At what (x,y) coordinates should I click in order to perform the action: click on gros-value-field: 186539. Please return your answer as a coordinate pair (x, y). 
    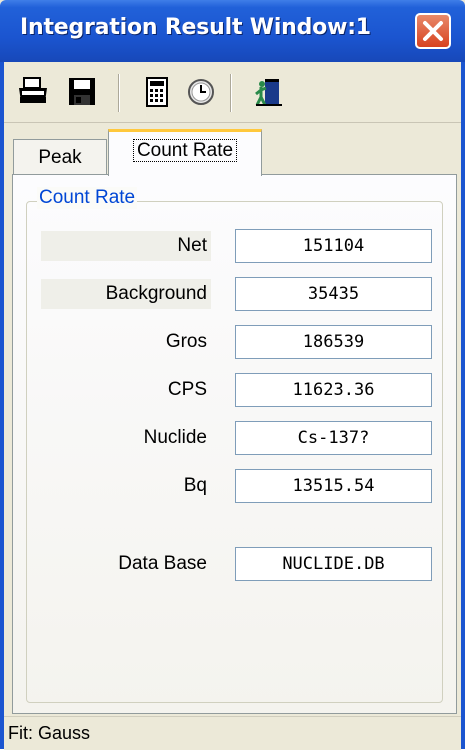
    Looking at the image, I should click on (333, 342).